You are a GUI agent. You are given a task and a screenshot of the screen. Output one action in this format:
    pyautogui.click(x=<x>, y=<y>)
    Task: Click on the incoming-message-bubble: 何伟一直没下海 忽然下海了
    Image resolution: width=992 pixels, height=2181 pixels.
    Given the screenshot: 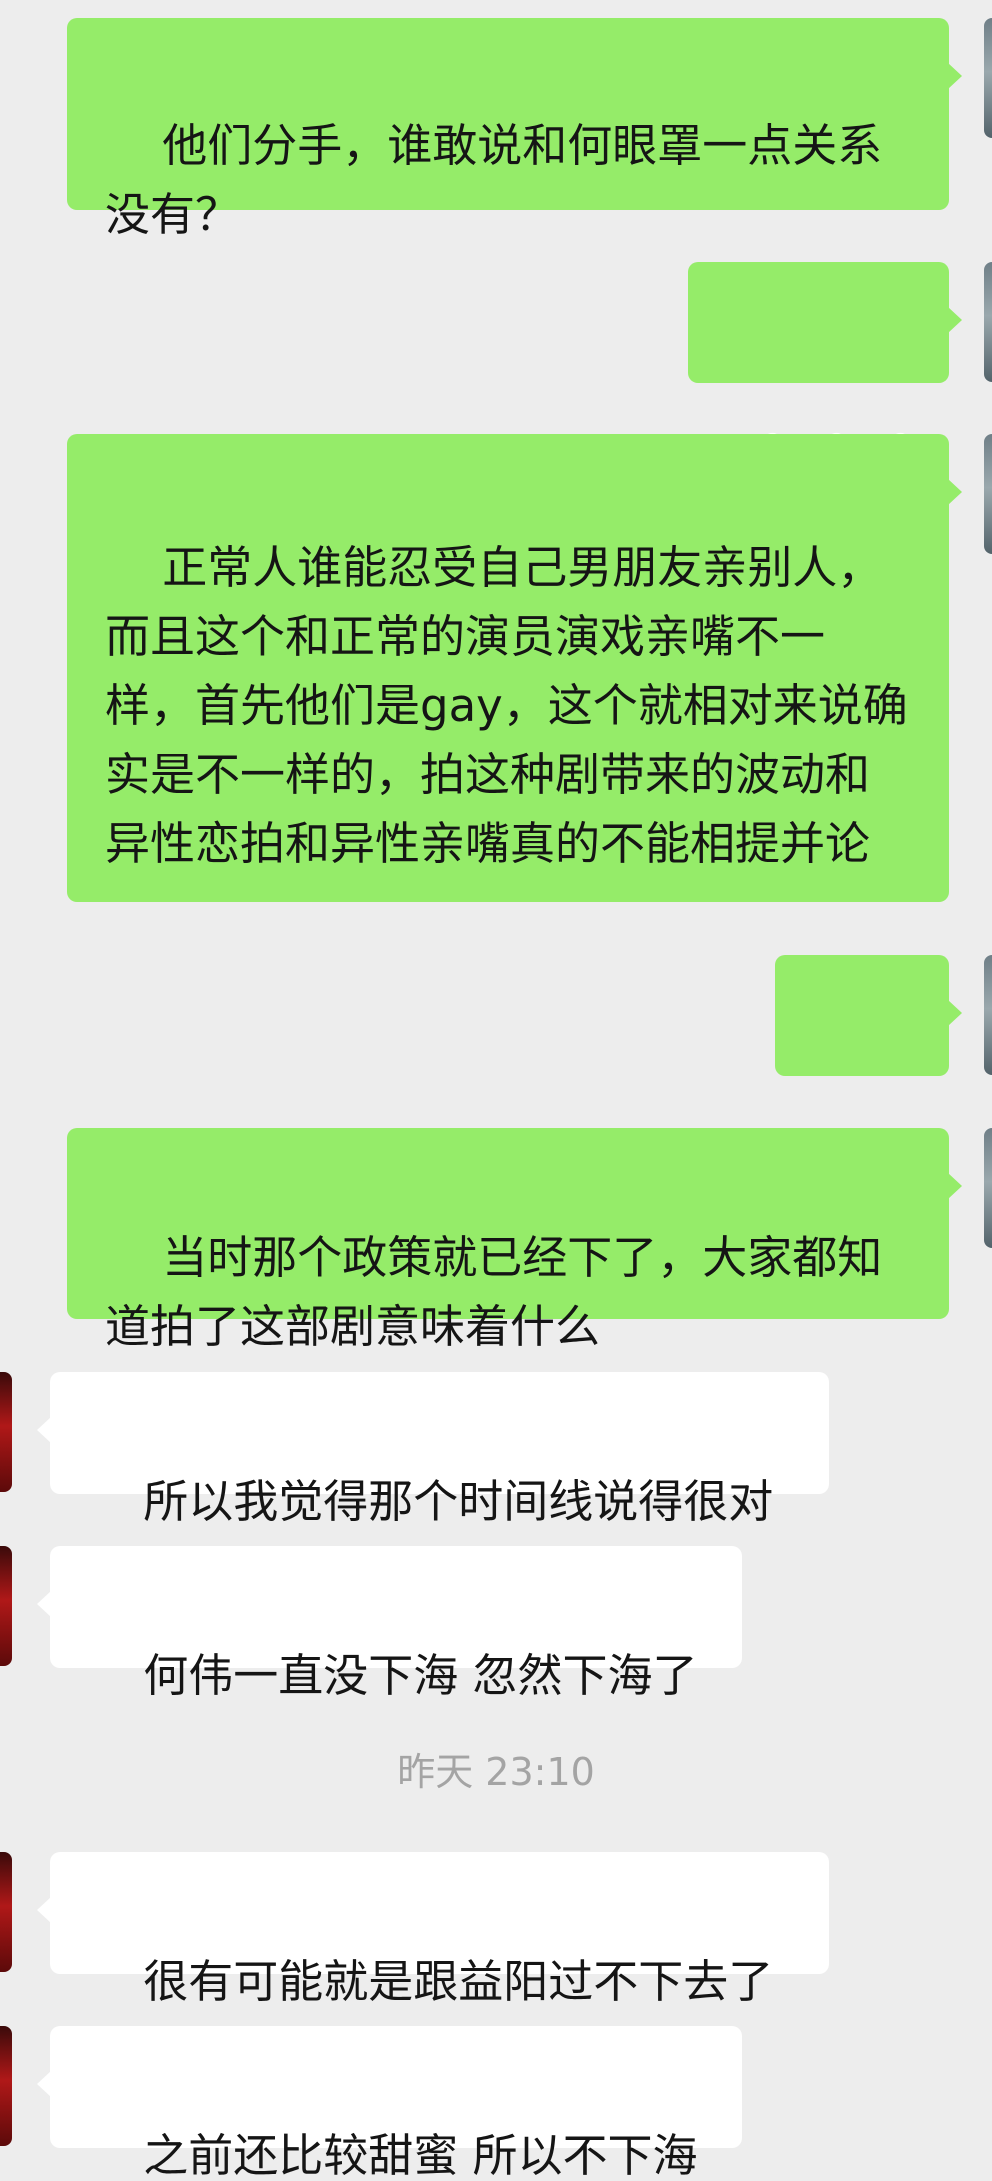 What is the action you would take?
    pyautogui.click(x=389, y=1624)
    